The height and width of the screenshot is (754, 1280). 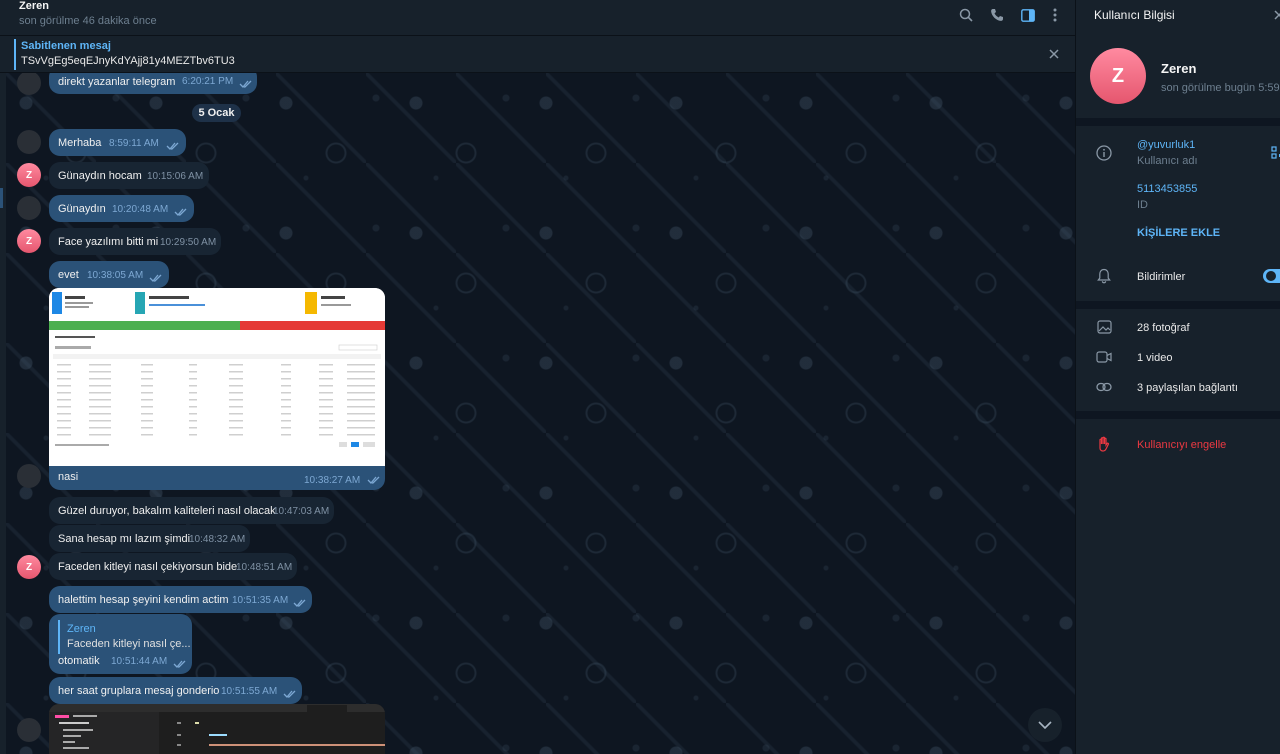 I want to click on qr-code-icon, so click(x=1275, y=153).